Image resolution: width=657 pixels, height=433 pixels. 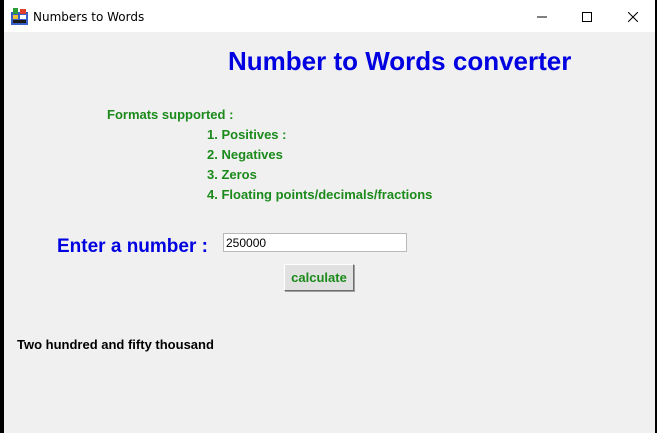 What do you see at coordinates (2, 216) in the screenshot?
I see `window-border-left` at bounding box center [2, 216].